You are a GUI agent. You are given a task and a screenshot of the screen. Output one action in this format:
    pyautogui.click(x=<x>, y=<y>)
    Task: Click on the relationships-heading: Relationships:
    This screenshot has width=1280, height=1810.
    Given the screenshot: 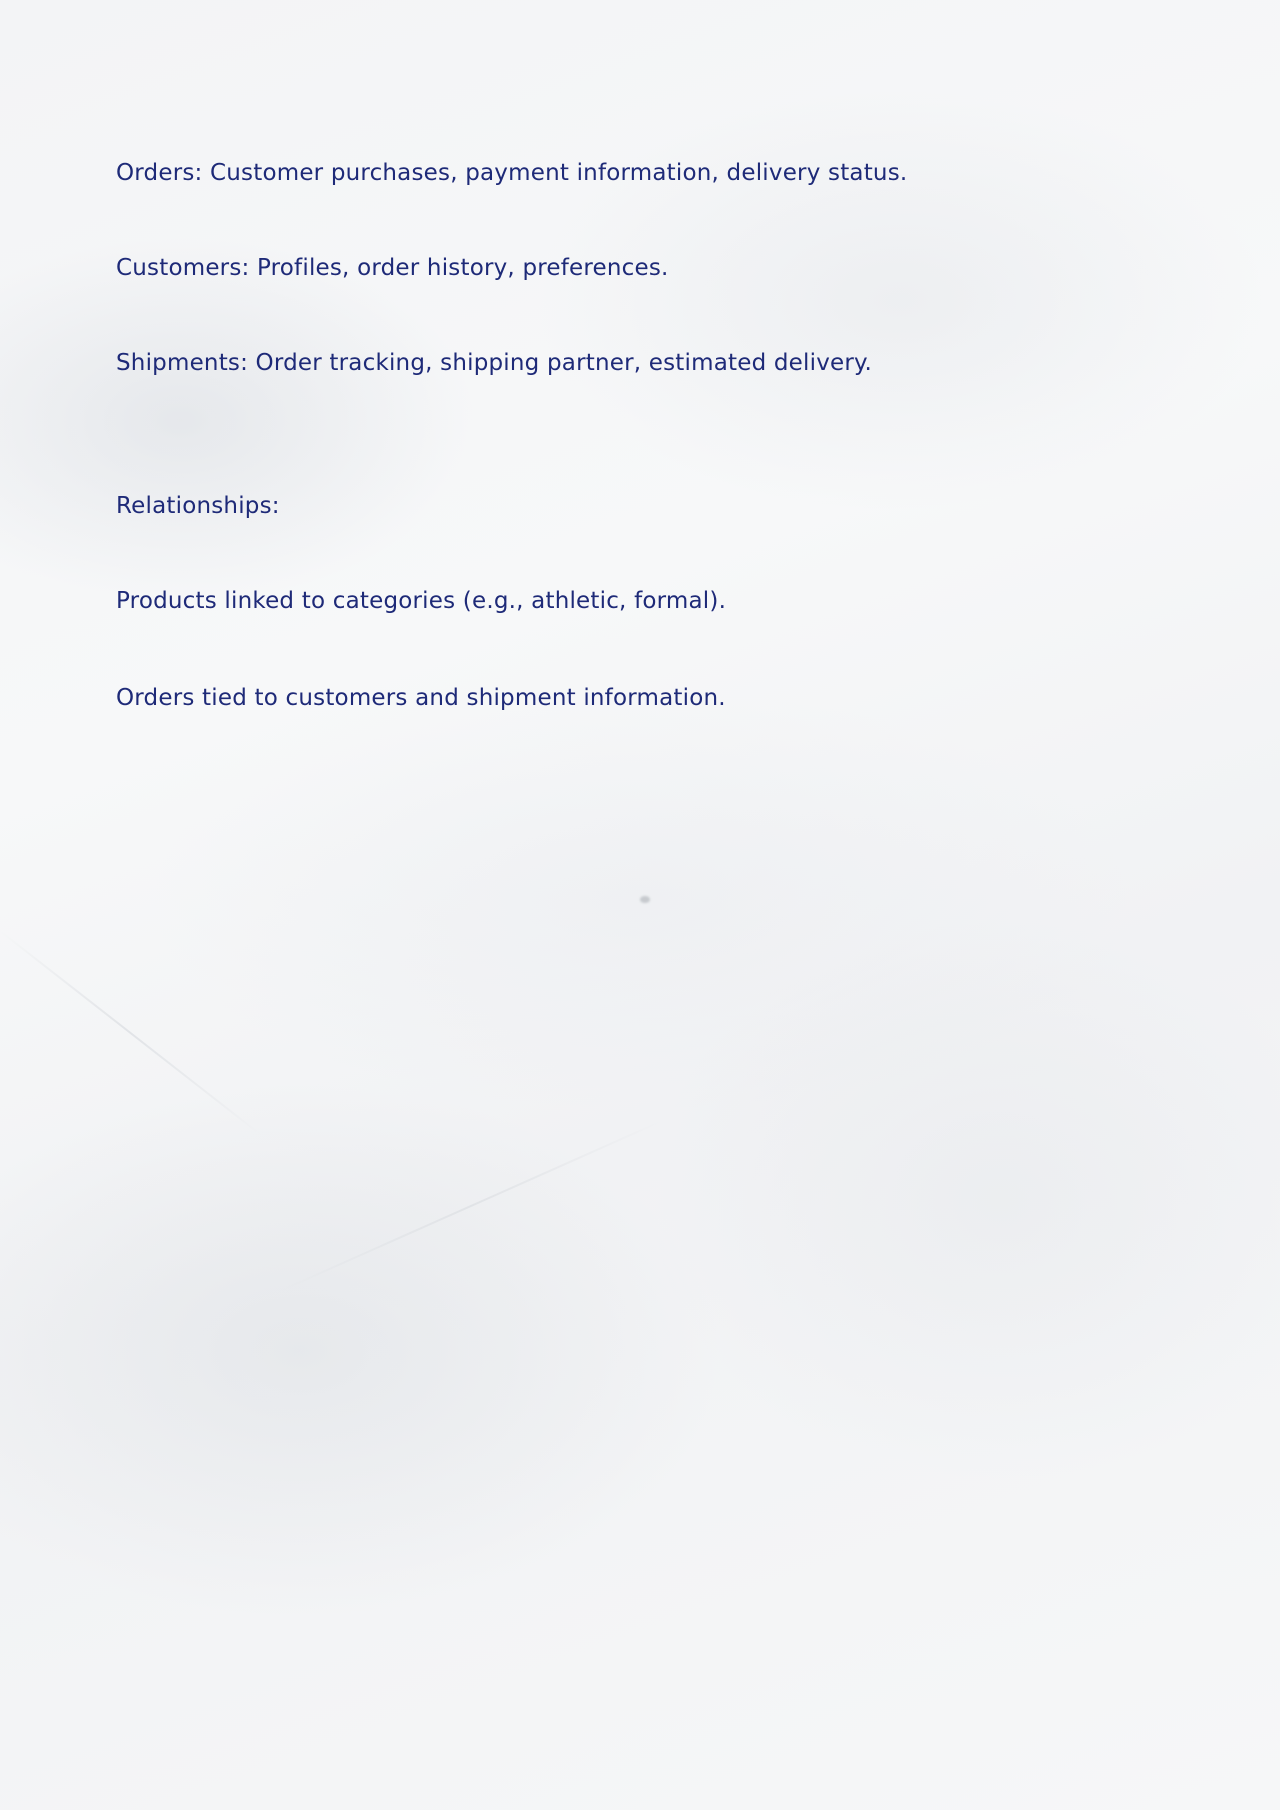 What is the action you would take?
    pyautogui.click(x=198, y=506)
    